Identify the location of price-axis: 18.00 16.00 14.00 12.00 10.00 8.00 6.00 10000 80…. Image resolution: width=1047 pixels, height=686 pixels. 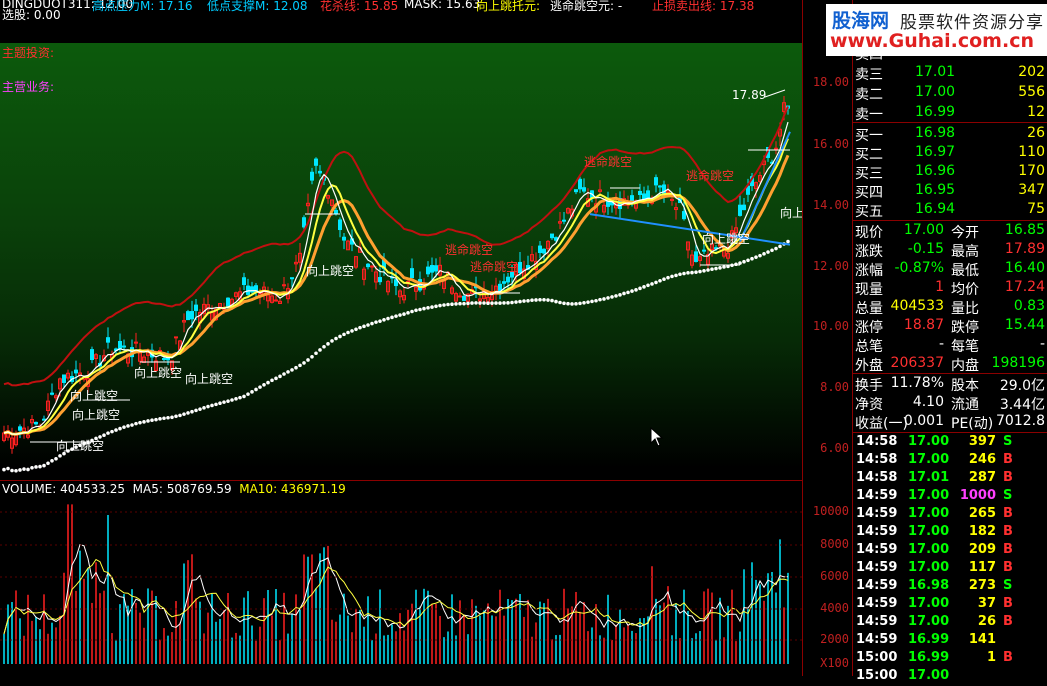
(827, 338).